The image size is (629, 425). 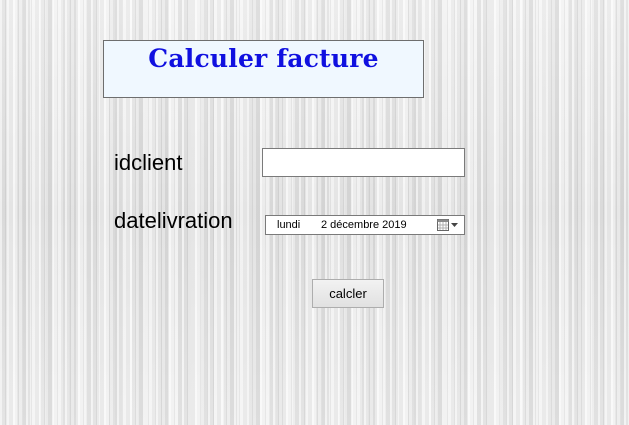 What do you see at coordinates (348, 293) in the screenshot?
I see `calculate-button: calcler` at bounding box center [348, 293].